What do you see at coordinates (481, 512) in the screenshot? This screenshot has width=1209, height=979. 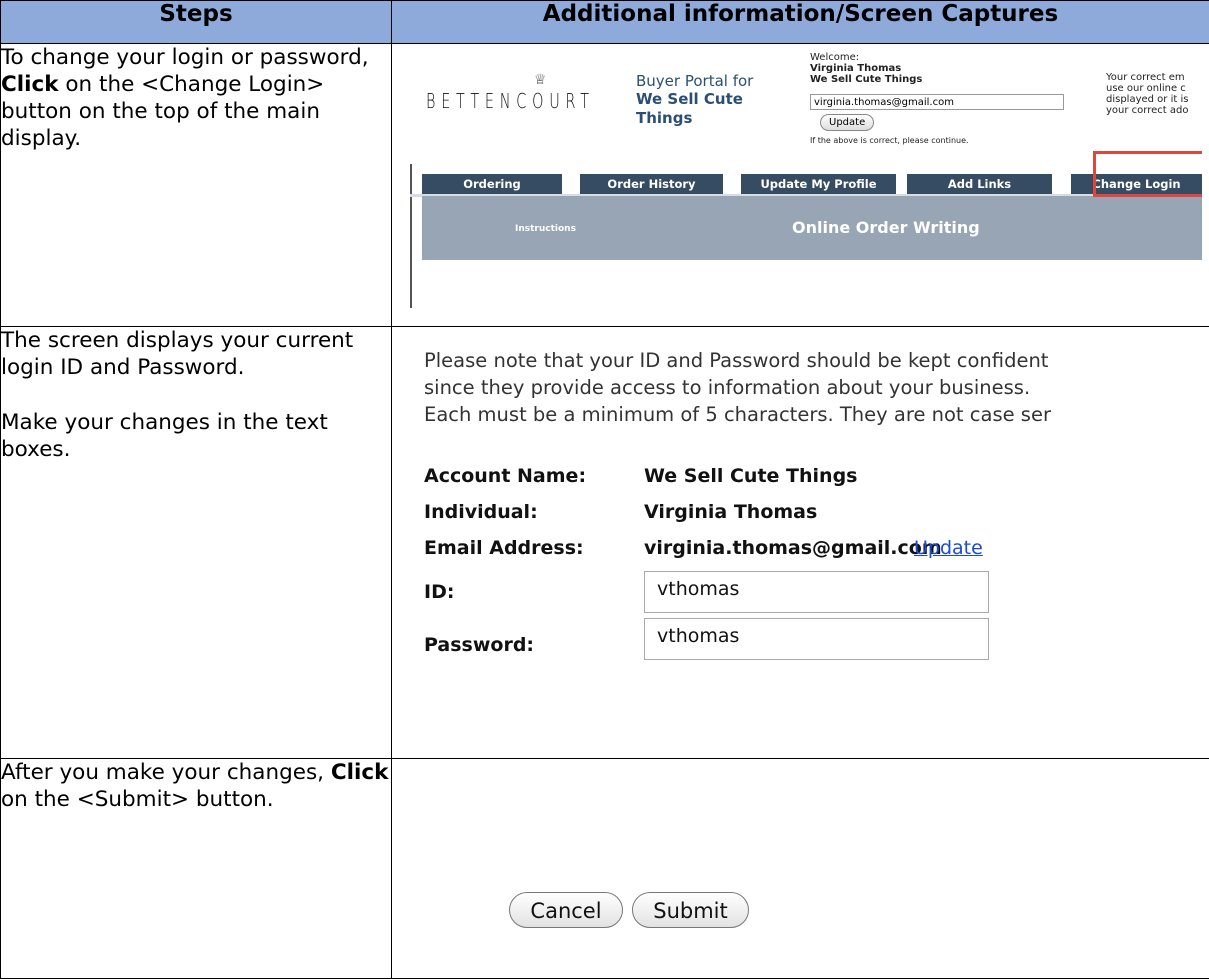 I see `individual-label: Individual:` at bounding box center [481, 512].